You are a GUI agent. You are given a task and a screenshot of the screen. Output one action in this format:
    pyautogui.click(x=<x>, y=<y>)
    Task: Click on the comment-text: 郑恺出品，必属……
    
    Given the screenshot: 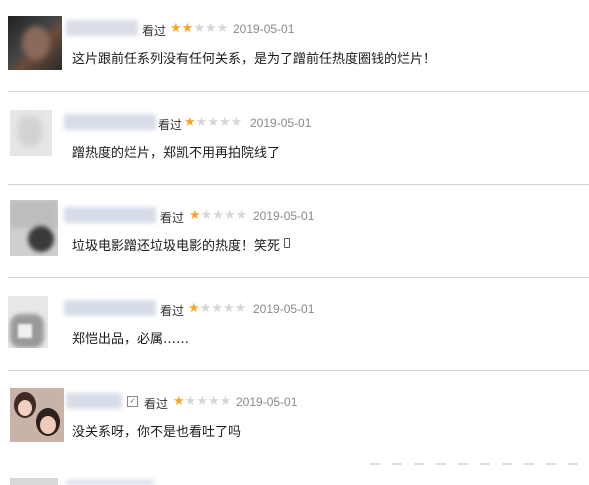 What is the action you would take?
    pyautogui.click(x=131, y=339)
    